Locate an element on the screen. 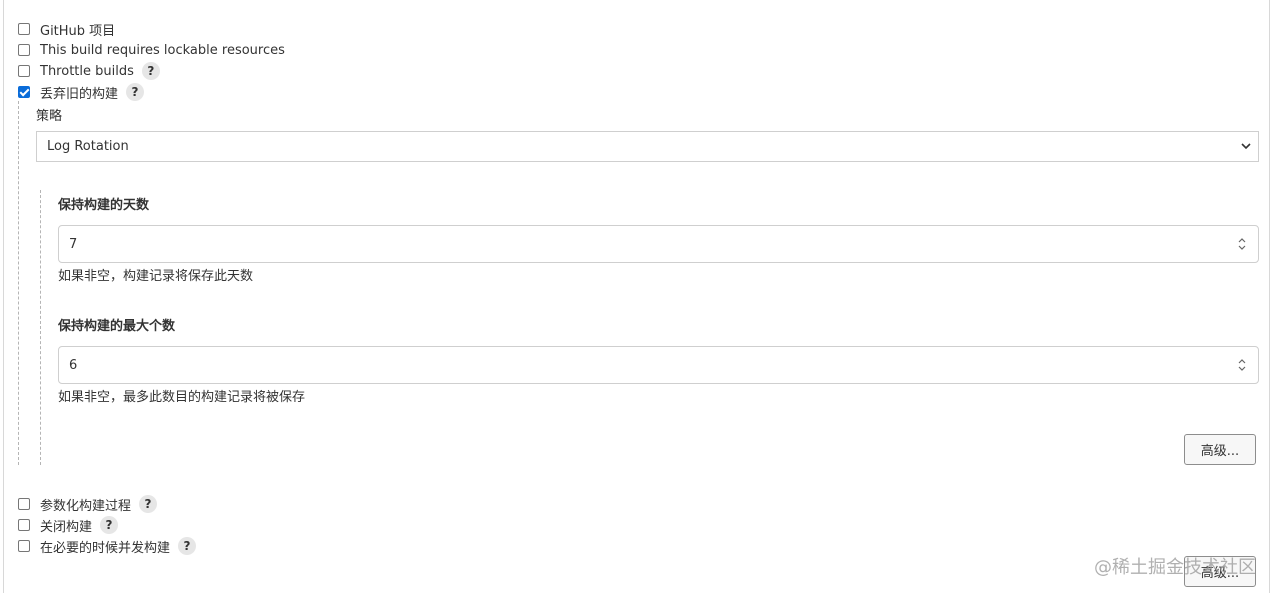 Image resolution: width=1274 pixels, height=593 pixels. section-divider is located at coordinates (18, 283).